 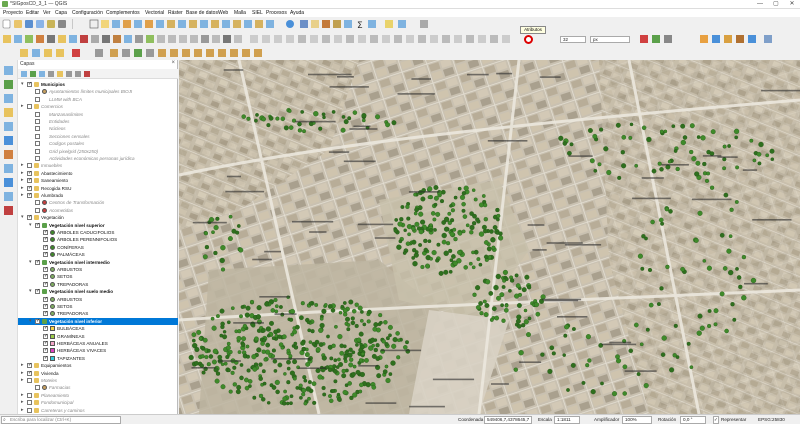 I want to click on magnifier-field: 100%, so click(x=637, y=420).